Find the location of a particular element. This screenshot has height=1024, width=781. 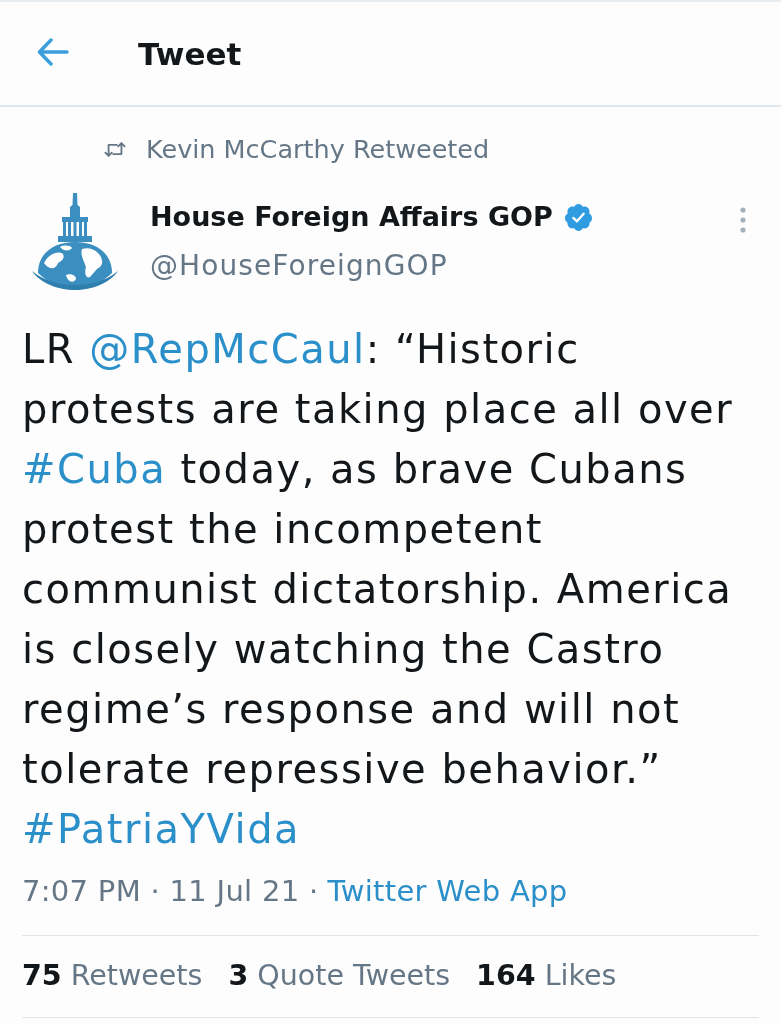

source-link: Twitter Web App is located at coordinates (447, 891).